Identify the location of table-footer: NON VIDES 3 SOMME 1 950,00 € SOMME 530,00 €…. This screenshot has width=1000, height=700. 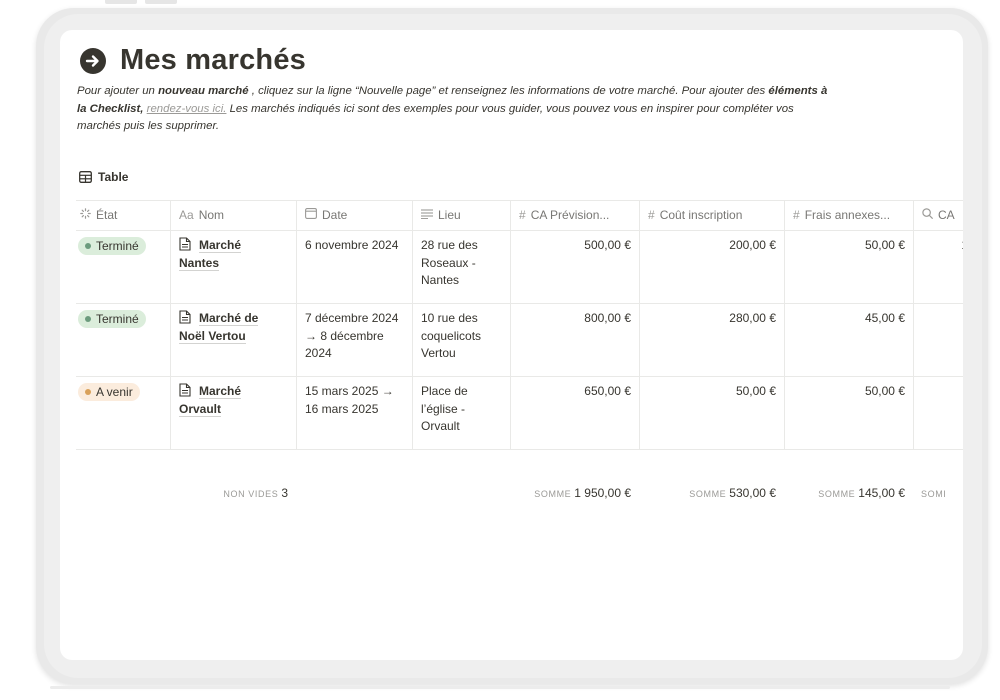
(519, 493).